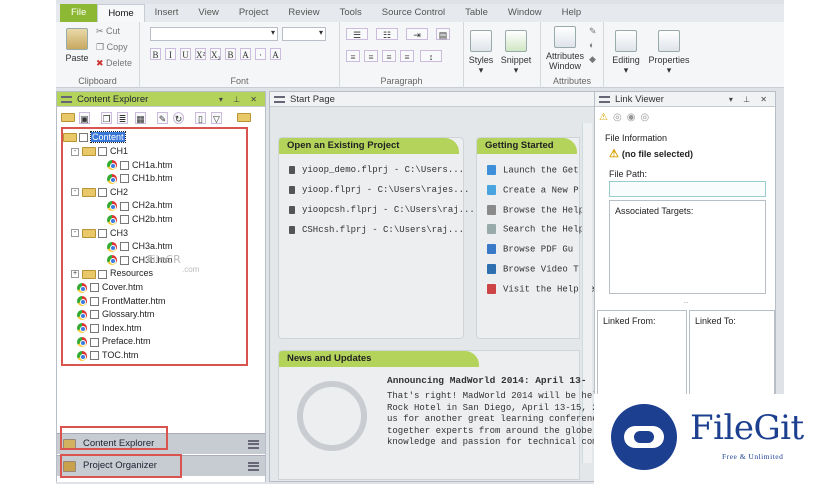  What do you see at coordinates (107, 355) in the screenshot?
I see `tree-file: TOC.htm` at bounding box center [107, 355].